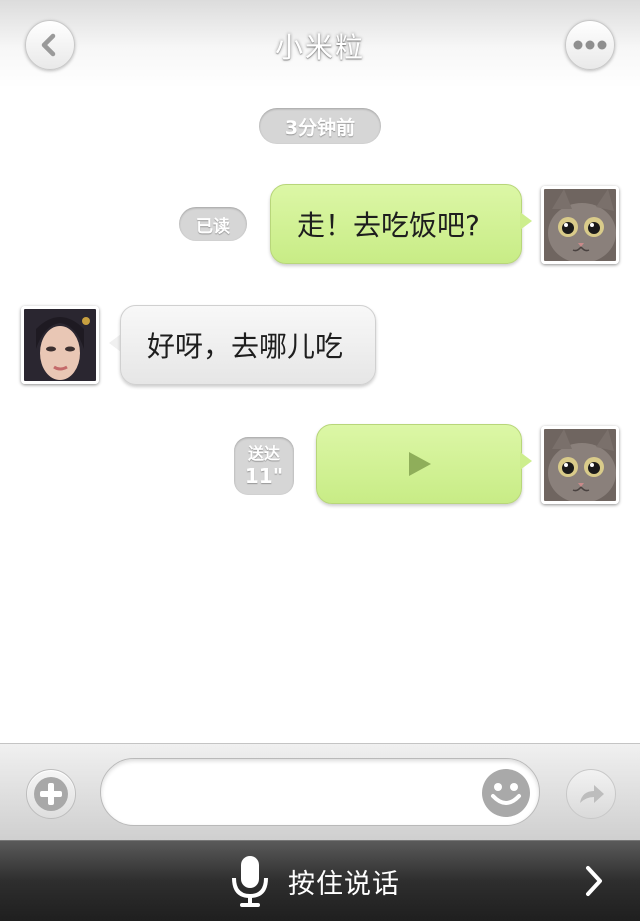 The width and height of the screenshot is (640, 921). What do you see at coordinates (506, 793) in the screenshot?
I see `smiley-icon` at bounding box center [506, 793].